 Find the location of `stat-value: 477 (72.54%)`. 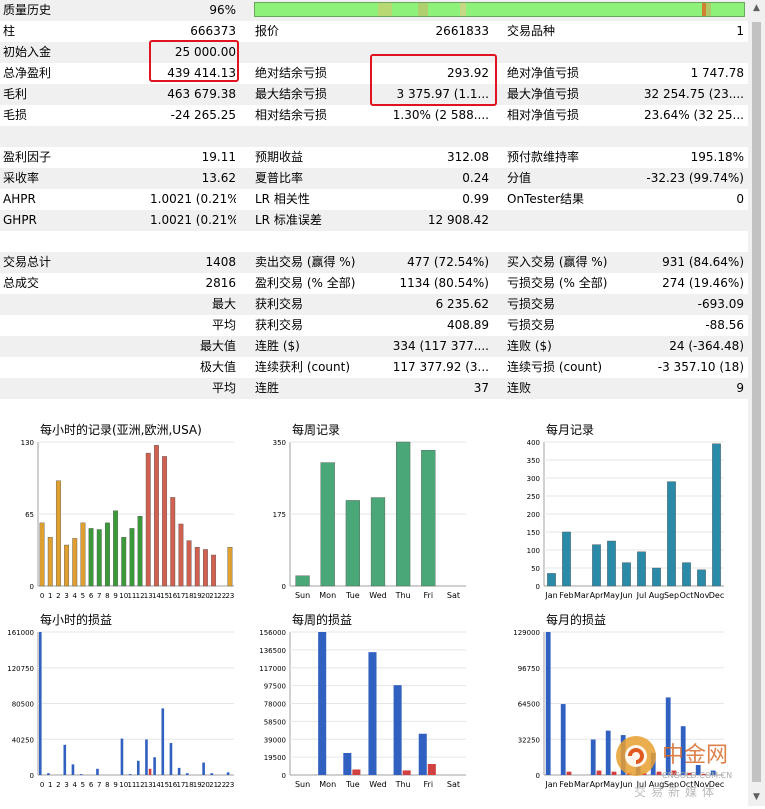

stat-value: 477 (72.54%) is located at coordinates (448, 262).